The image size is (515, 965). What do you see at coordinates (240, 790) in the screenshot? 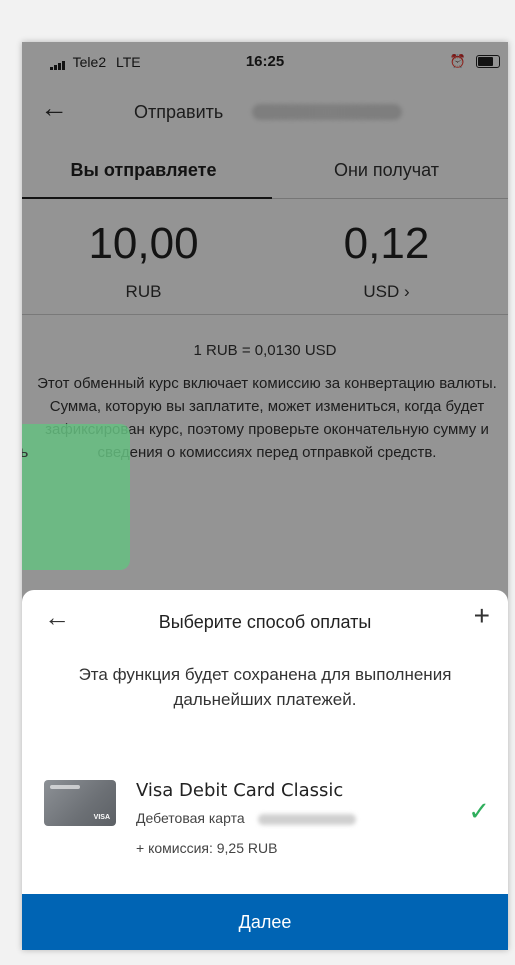
I see `card-name: Visa Debit Card Classic` at bounding box center [240, 790].